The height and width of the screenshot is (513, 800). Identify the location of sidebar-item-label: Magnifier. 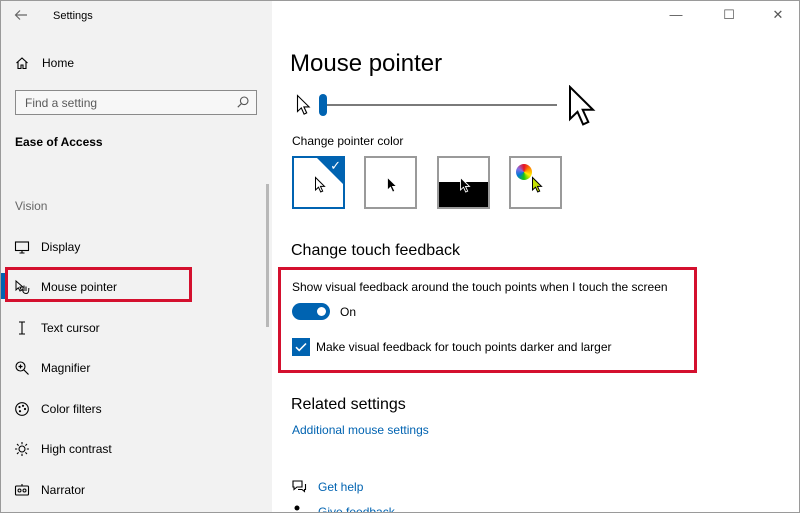
(66, 368).